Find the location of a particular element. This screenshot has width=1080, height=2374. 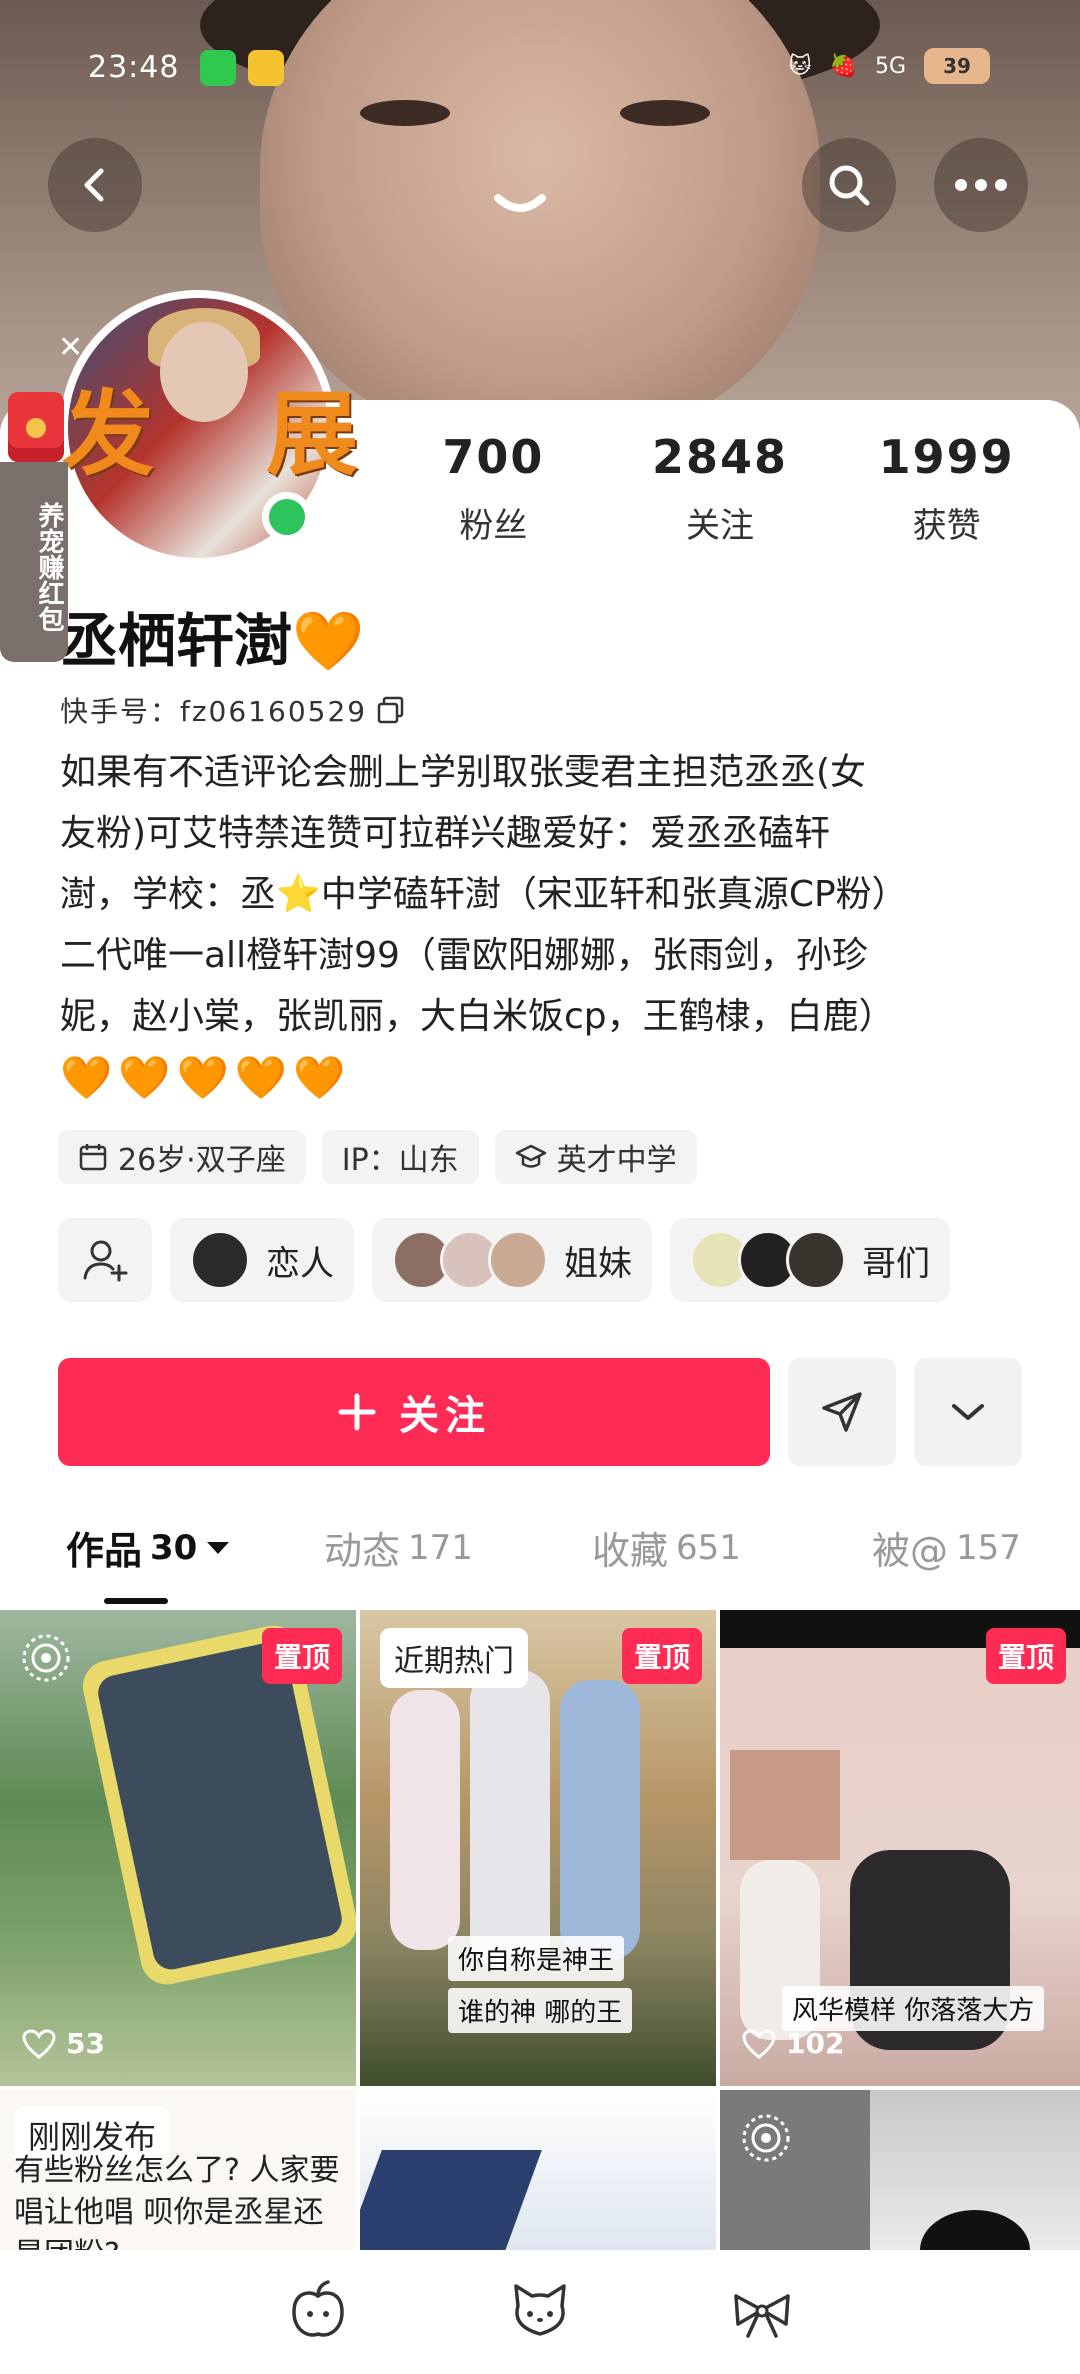

add-friend-button is located at coordinates (105, 1260).